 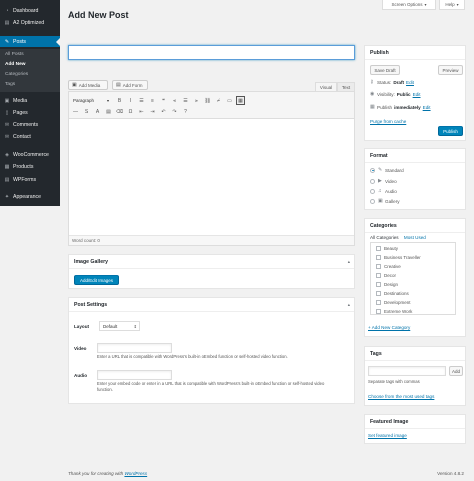 I want to click on toolbar-toggle-icon: ▦, so click(x=240, y=100).